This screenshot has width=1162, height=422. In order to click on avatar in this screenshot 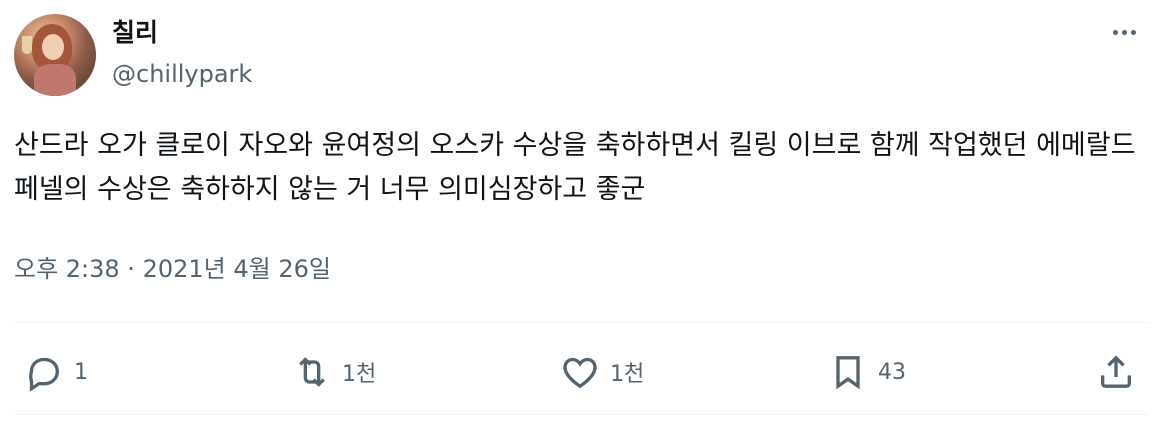, I will do `click(55, 55)`.